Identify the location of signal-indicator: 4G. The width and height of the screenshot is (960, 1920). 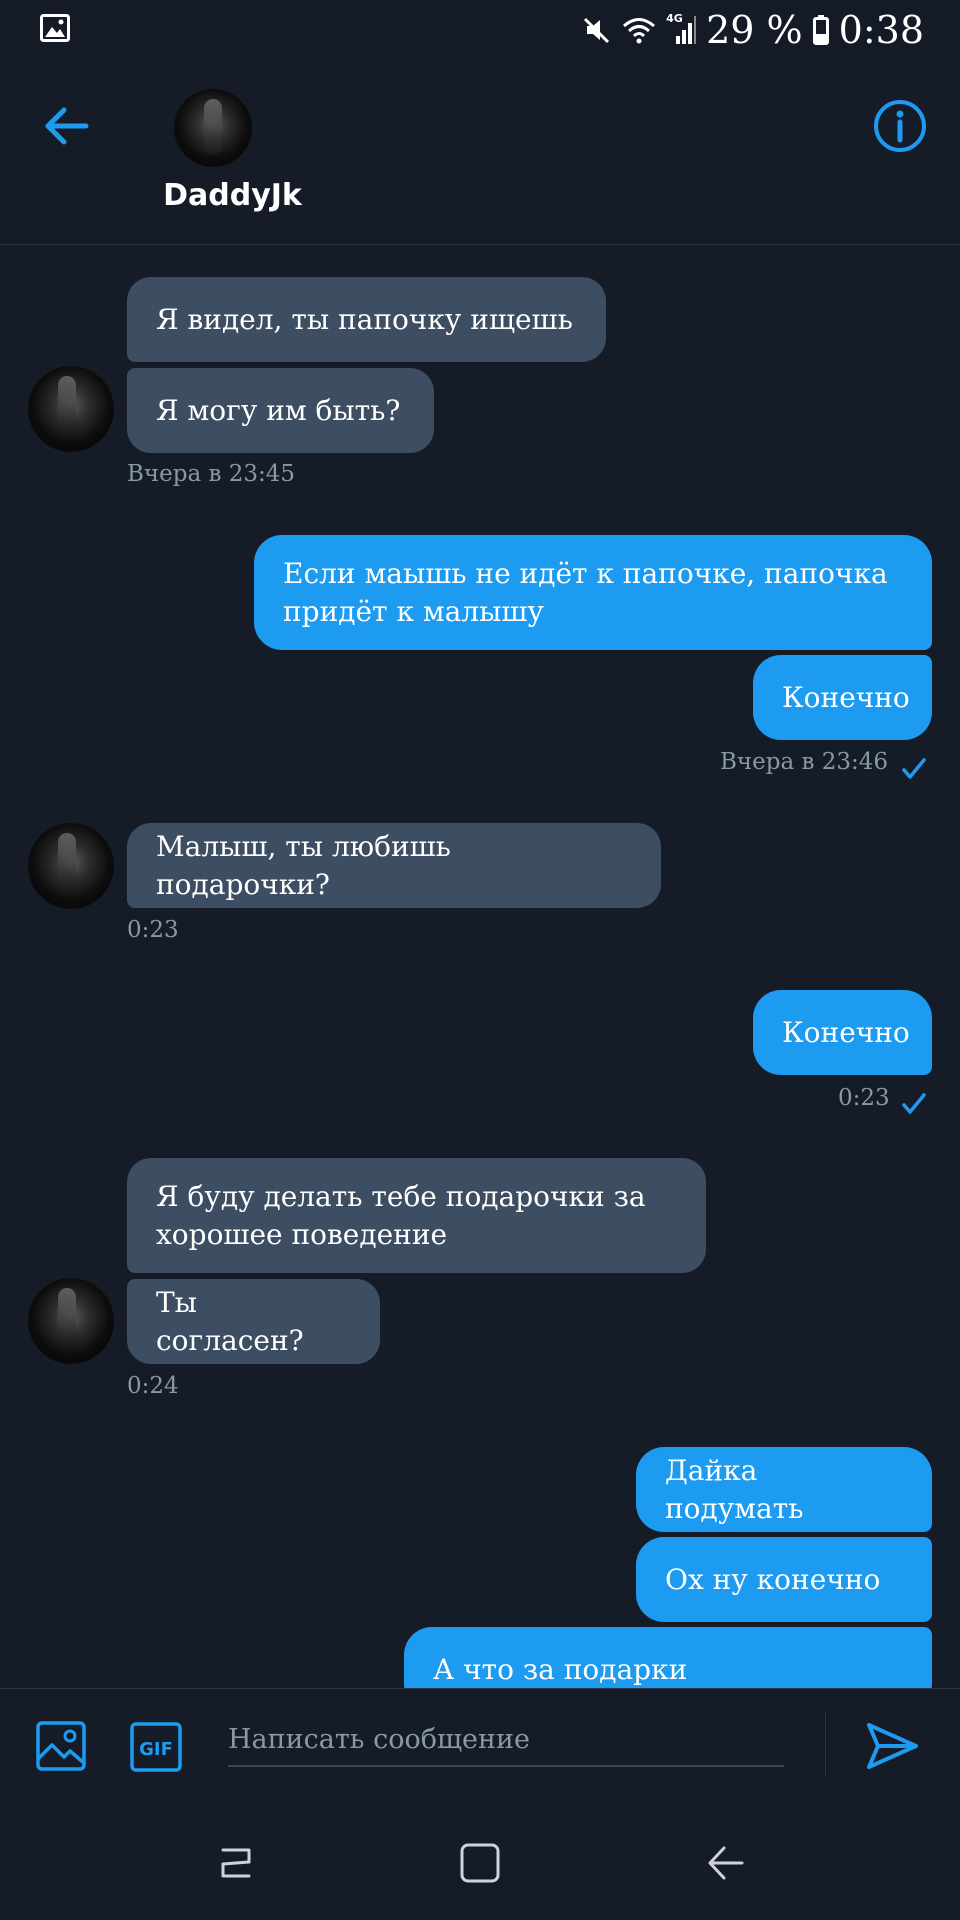
(681, 29).